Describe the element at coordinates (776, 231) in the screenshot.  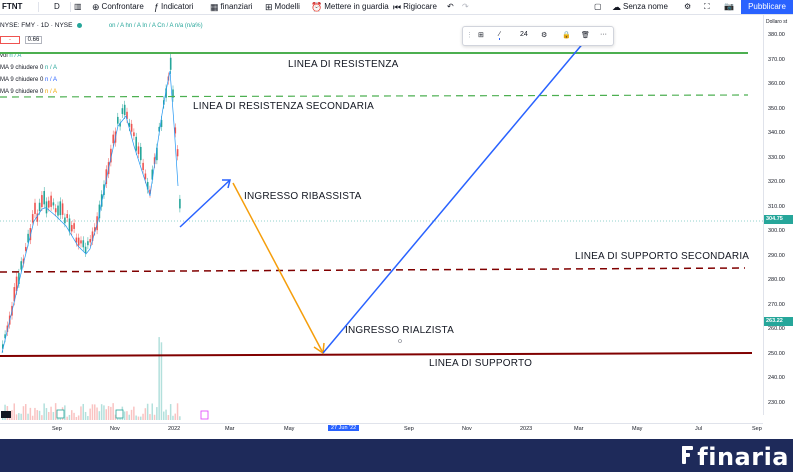
I see `price-tick-label: 300.00` at that location.